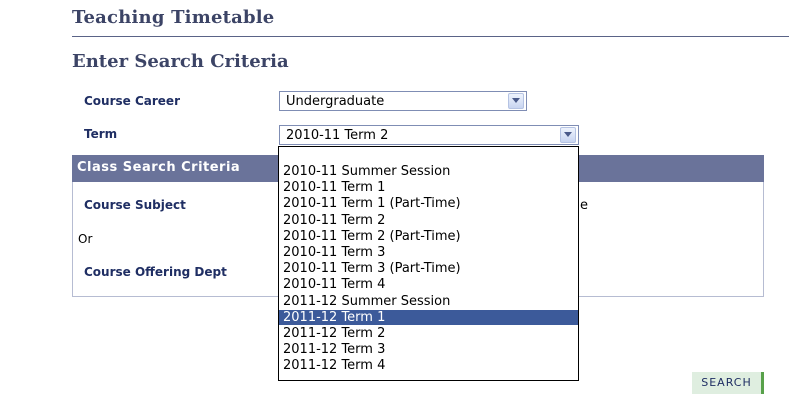  Describe the element at coordinates (728, 383) in the screenshot. I see `search-button: SEARCH` at that location.